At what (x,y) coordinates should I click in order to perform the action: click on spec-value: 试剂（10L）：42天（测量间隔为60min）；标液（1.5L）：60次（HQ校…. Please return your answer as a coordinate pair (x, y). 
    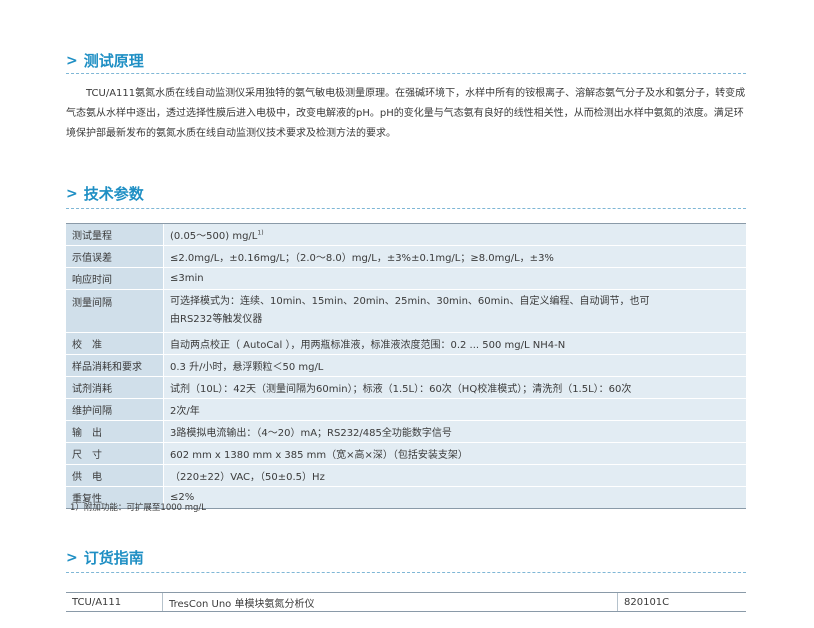
    Looking at the image, I should click on (454, 387).